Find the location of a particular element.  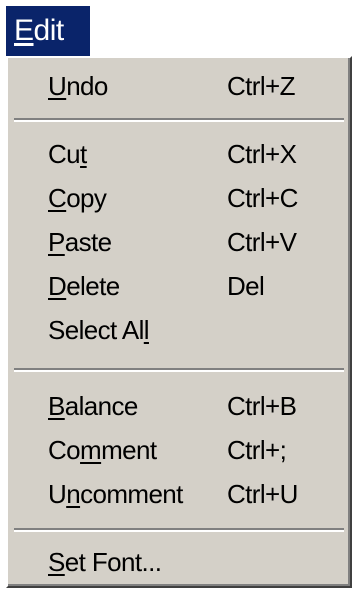

comment-label: Comment is located at coordinates (102, 450).